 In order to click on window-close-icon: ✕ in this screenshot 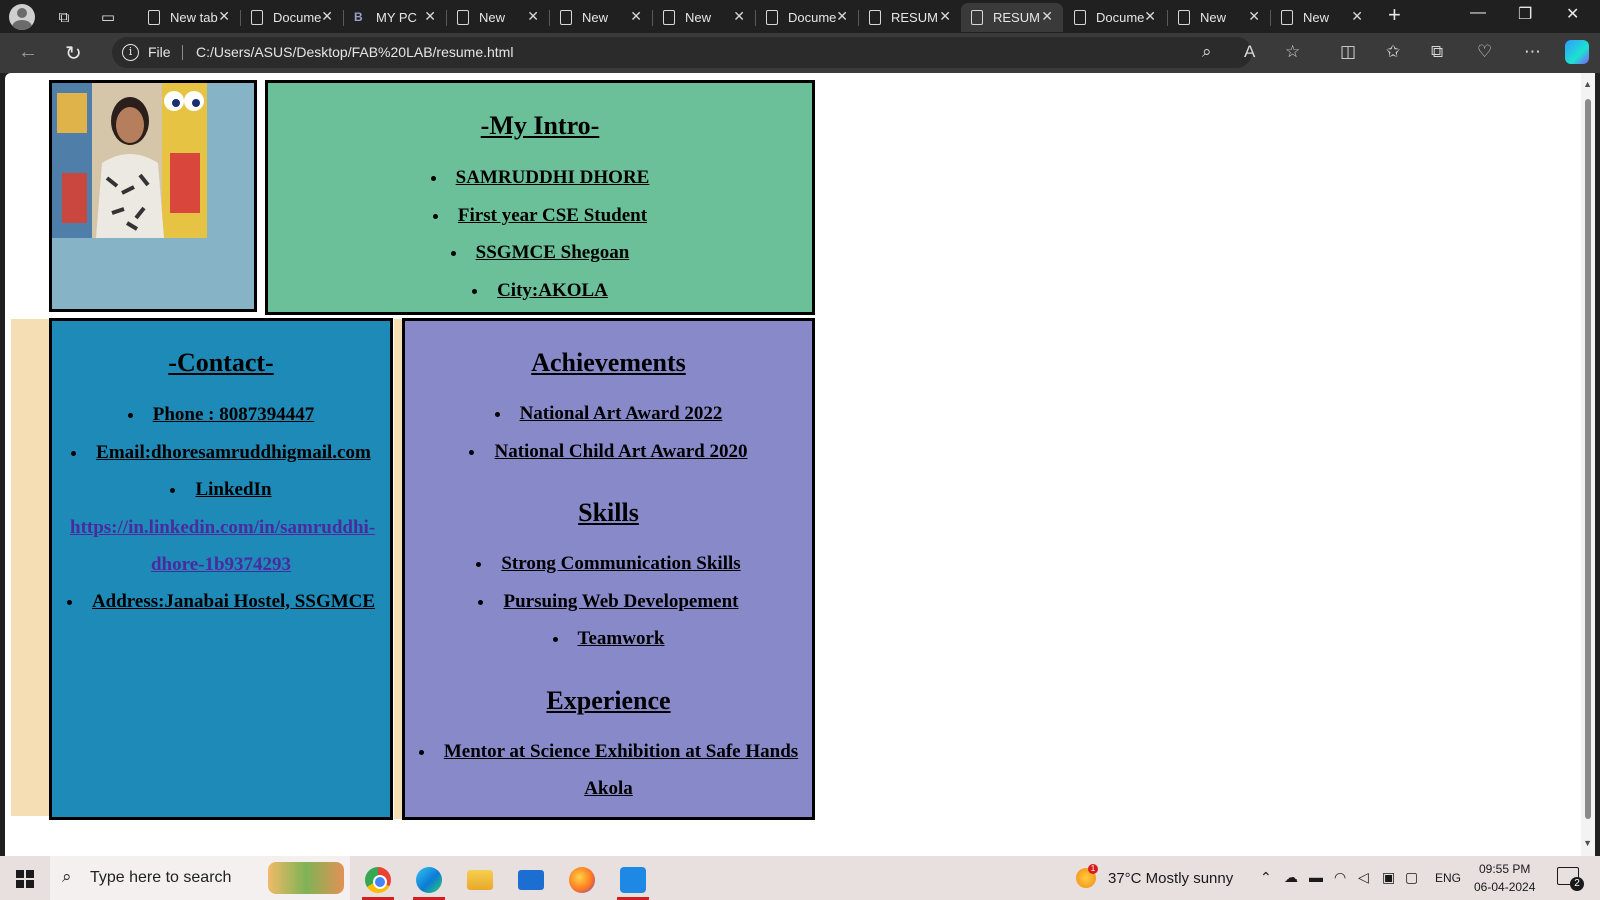, I will do `click(1572, 14)`.